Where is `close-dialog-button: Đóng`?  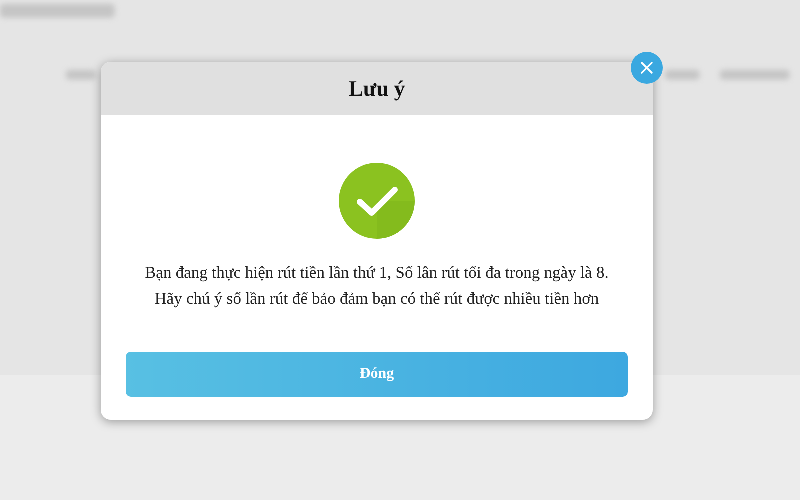
close-dialog-button: Đóng is located at coordinates (377, 374).